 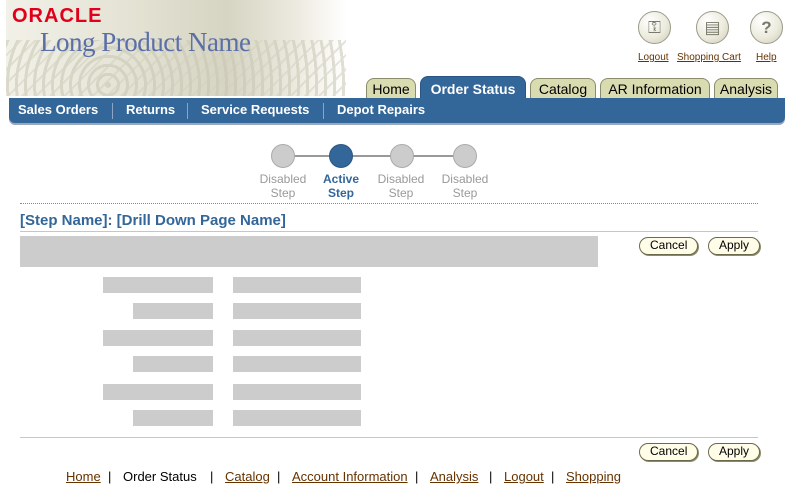 What do you see at coordinates (766, 57) in the screenshot?
I see `help-link: Help` at bounding box center [766, 57].